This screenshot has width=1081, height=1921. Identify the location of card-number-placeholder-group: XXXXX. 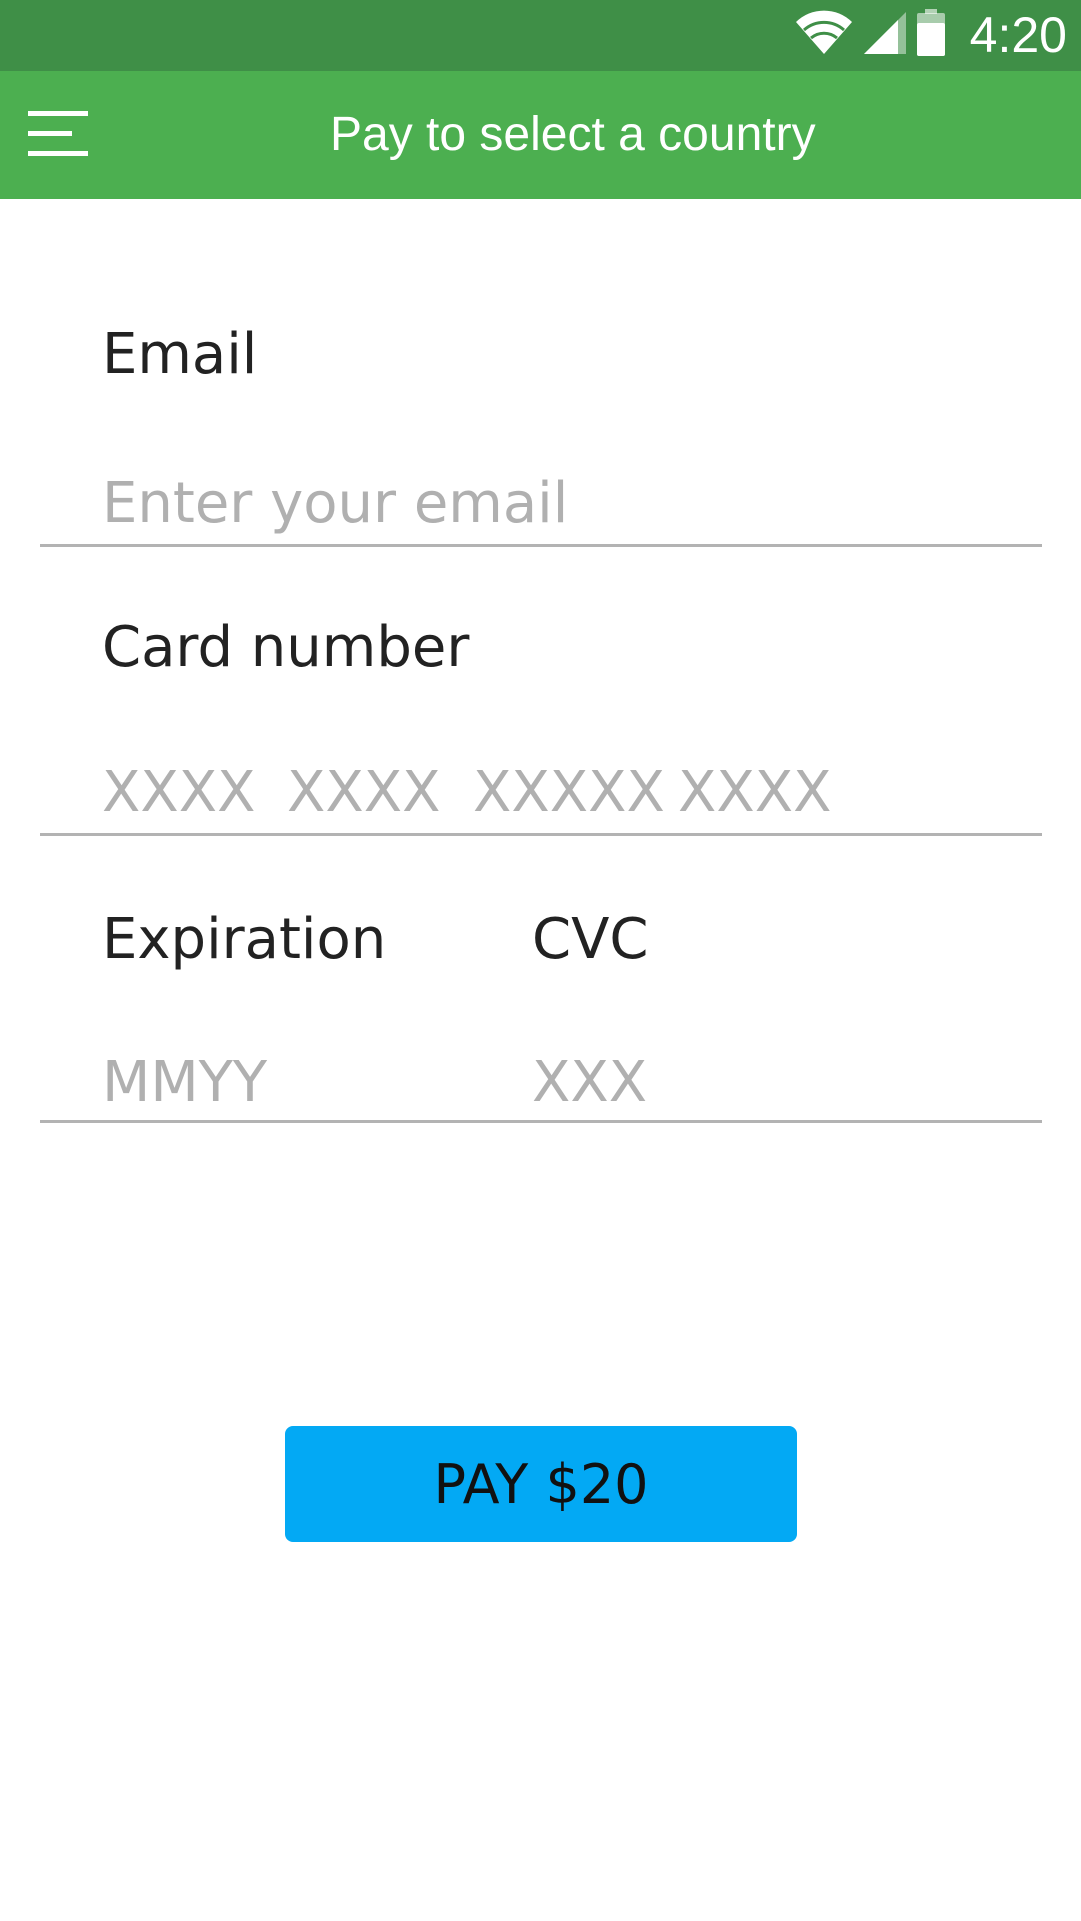
(569, 792).